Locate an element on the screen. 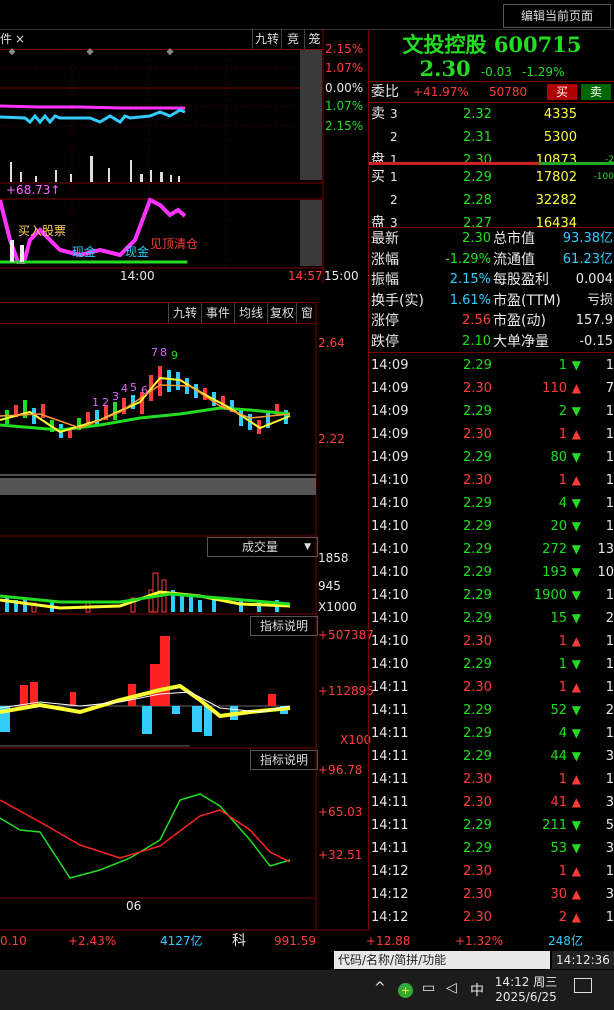 Image resolution: width=614 pixels, height=1010 pixels. stat-row: 最新 2.30 总市值 93.38亿 is located at coordinates (491, 239).